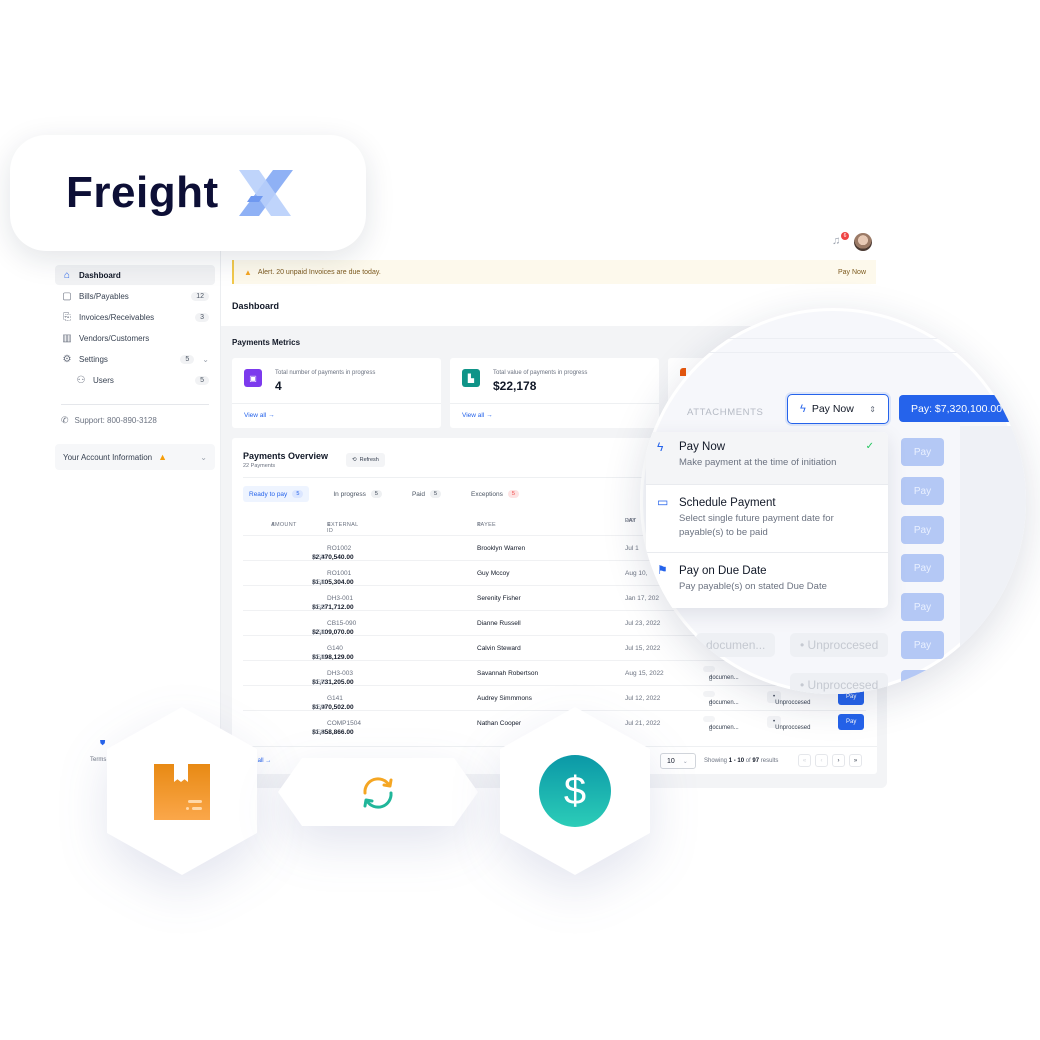 Image resolution: width=1040 pixels, height=1040 pixels. I want to click on terms-link: Terms, so click(98, 760).